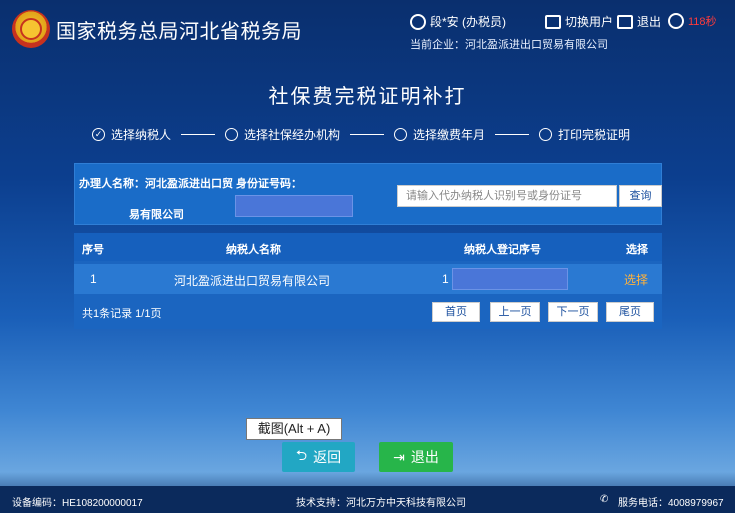 The width and height of the screenshot is (735, 513). What do you see at coordinates (640, 196) in the screenshot?
I see `search-button: 查询` at bounding box center [640, 196].